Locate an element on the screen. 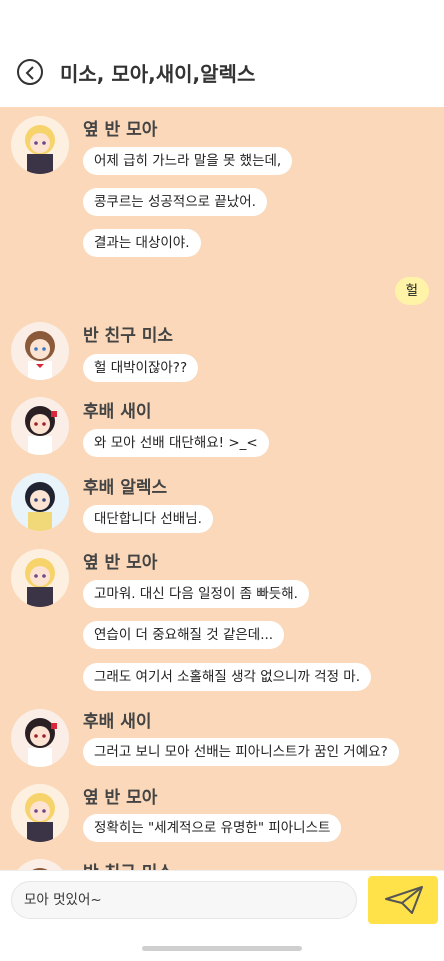 The image size is (444, 961). message-bubble: 와 모아 선배 대단해요! >_< is located at coordinates (176, 443).